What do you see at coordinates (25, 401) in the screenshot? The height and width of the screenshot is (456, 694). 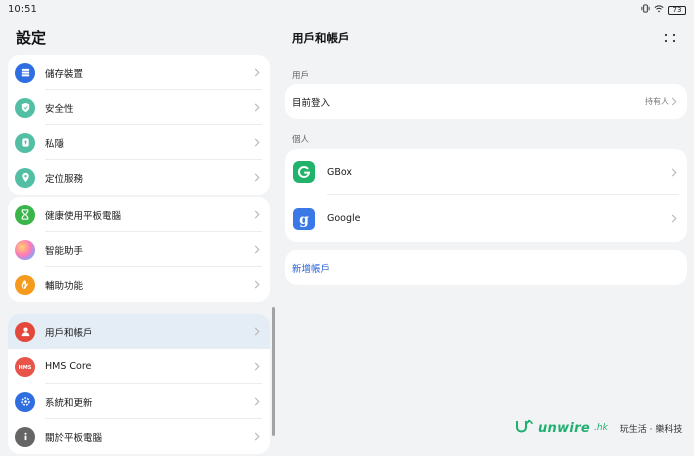 I see `system-update-icon` at bounding box center [25, 401].